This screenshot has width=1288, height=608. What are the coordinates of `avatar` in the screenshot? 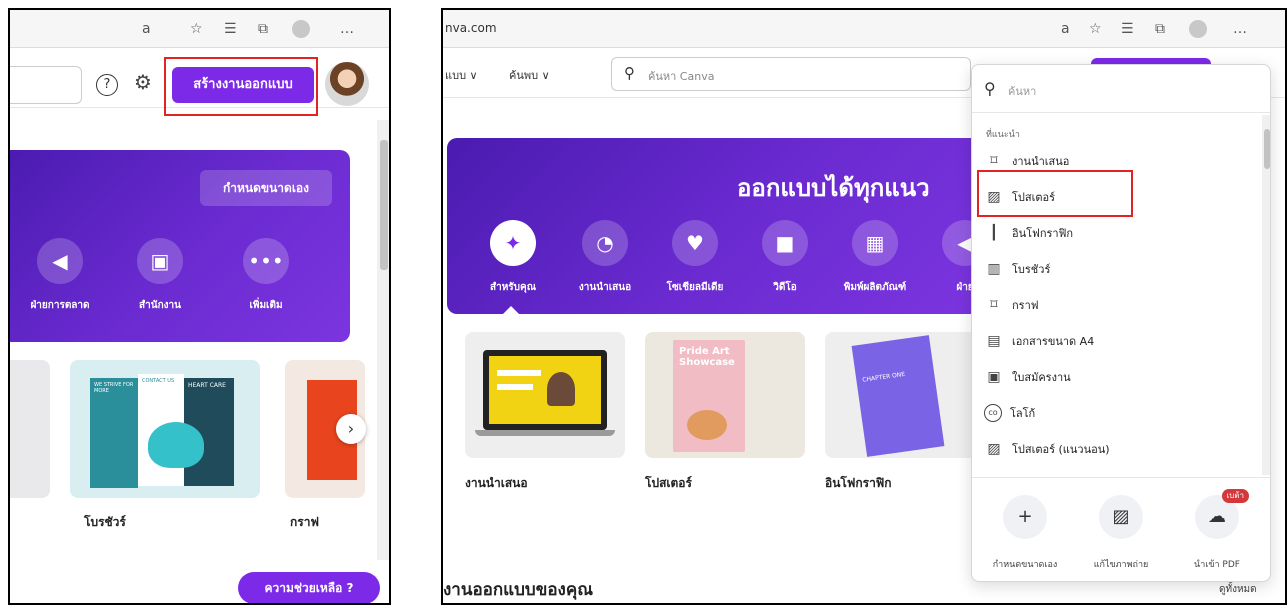 It's located at (347, 84).